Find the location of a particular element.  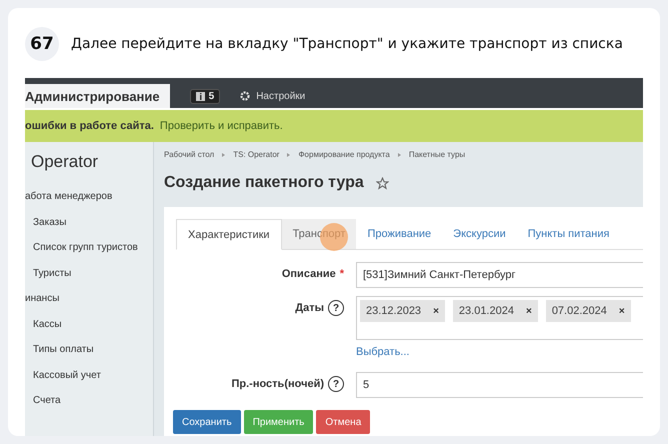

date-tag: 23.12.2023 × is located at coordinates (402, 311).